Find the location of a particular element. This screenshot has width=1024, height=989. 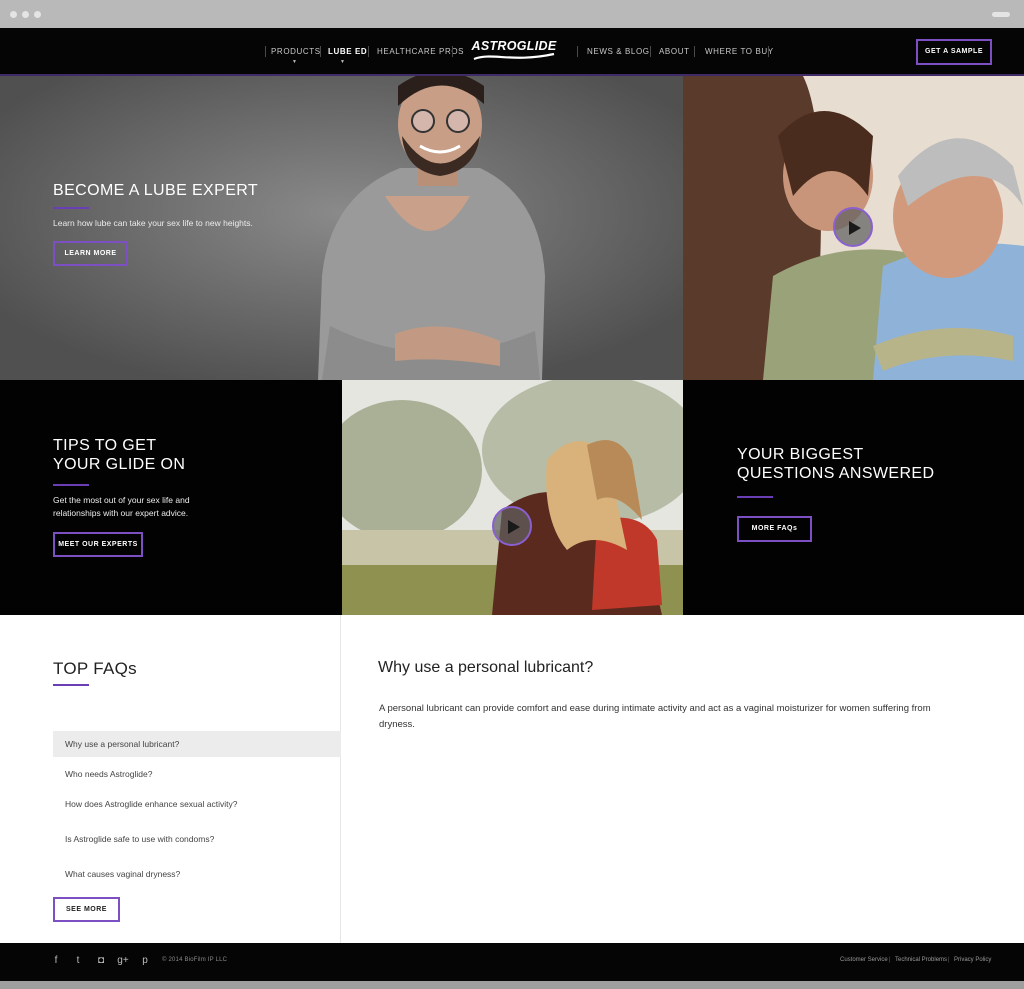

nav-item-about: ABOUT is located at coordinates (674, 51).